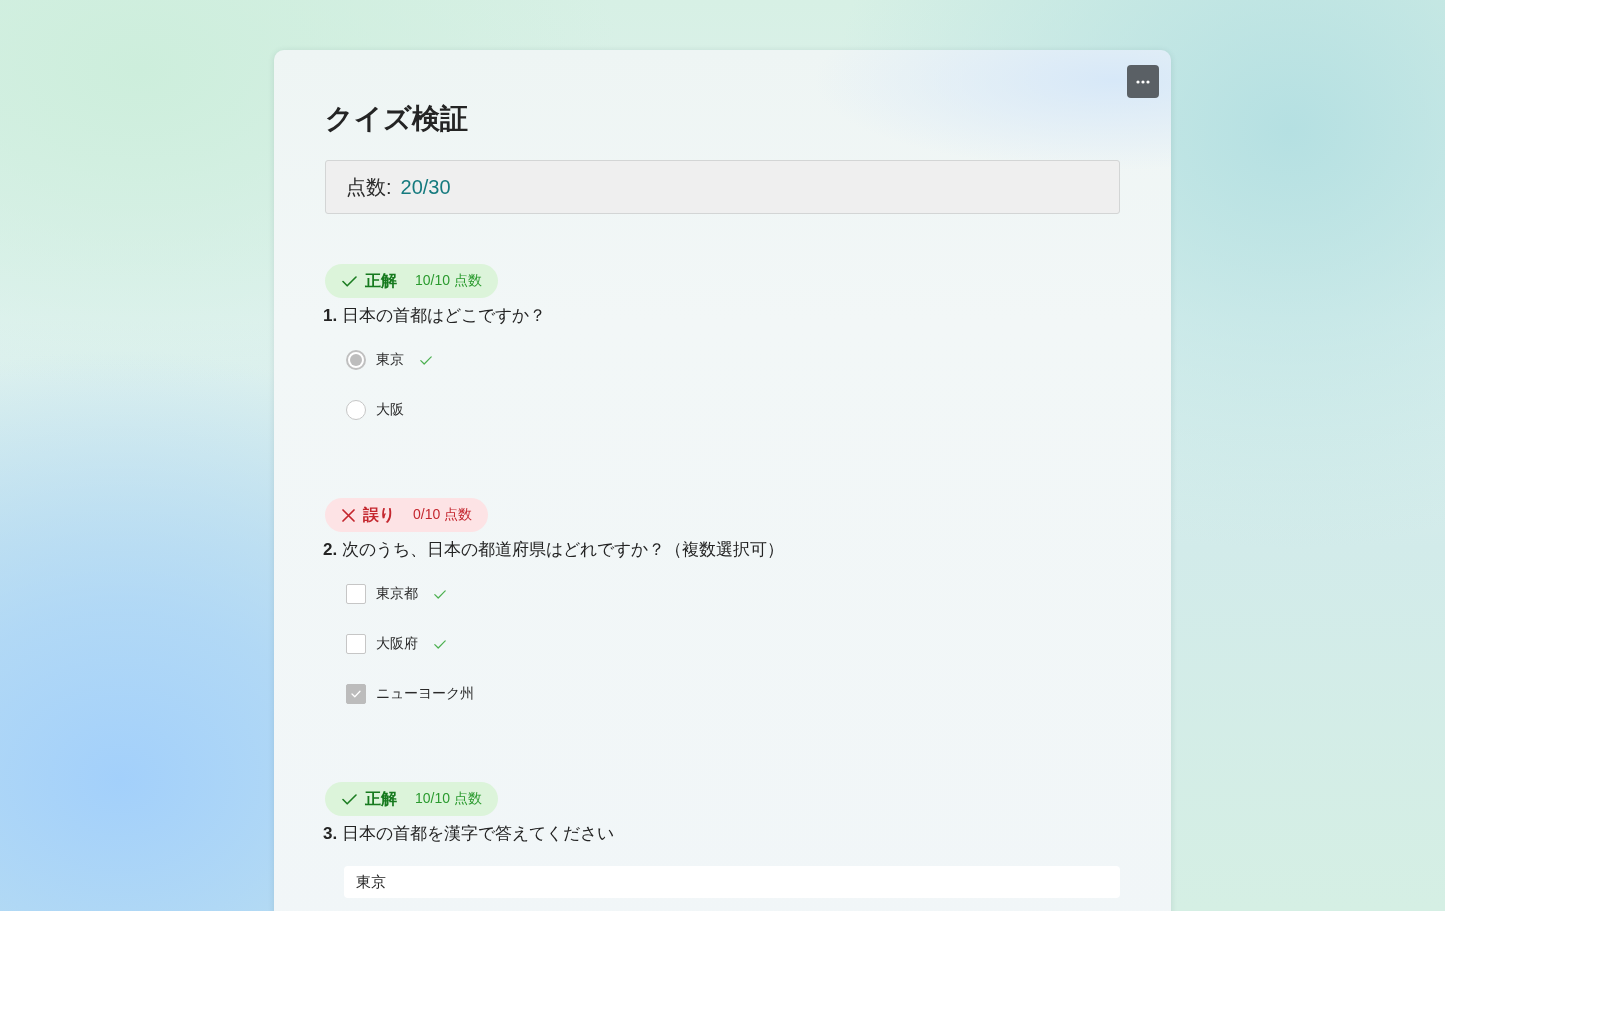  Describe the element at coordinates (330, 834) in the screenshot. I see `question-number: 3.` at that location.